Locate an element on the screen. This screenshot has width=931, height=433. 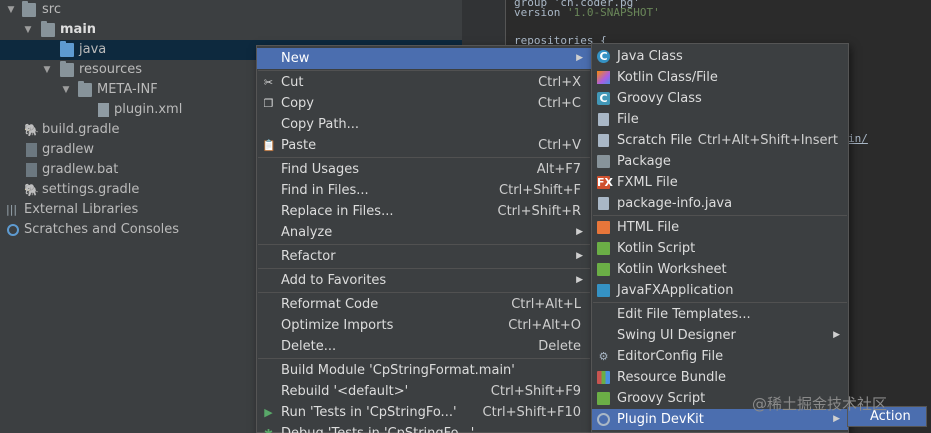
menu-item-label: EditorConfig File is located at coordinates (670, 356).